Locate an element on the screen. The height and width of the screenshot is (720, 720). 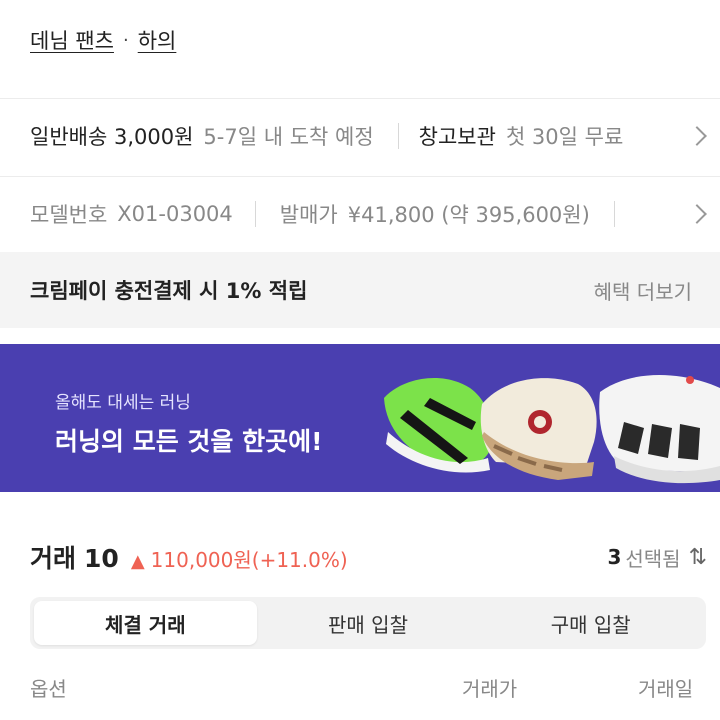
trend-up-icon: ▲ is located at coordinates (137, 561).